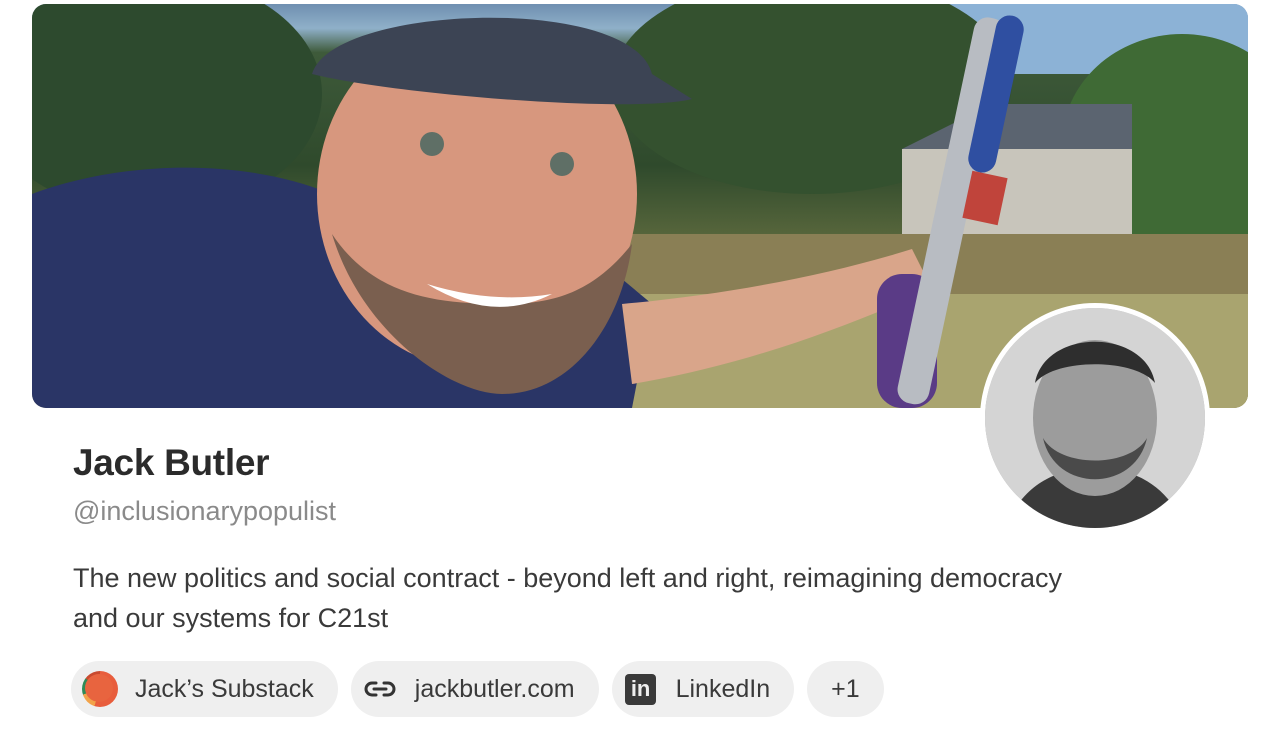  I want to click on profile-name: Jack Butler, so click(171, 462).